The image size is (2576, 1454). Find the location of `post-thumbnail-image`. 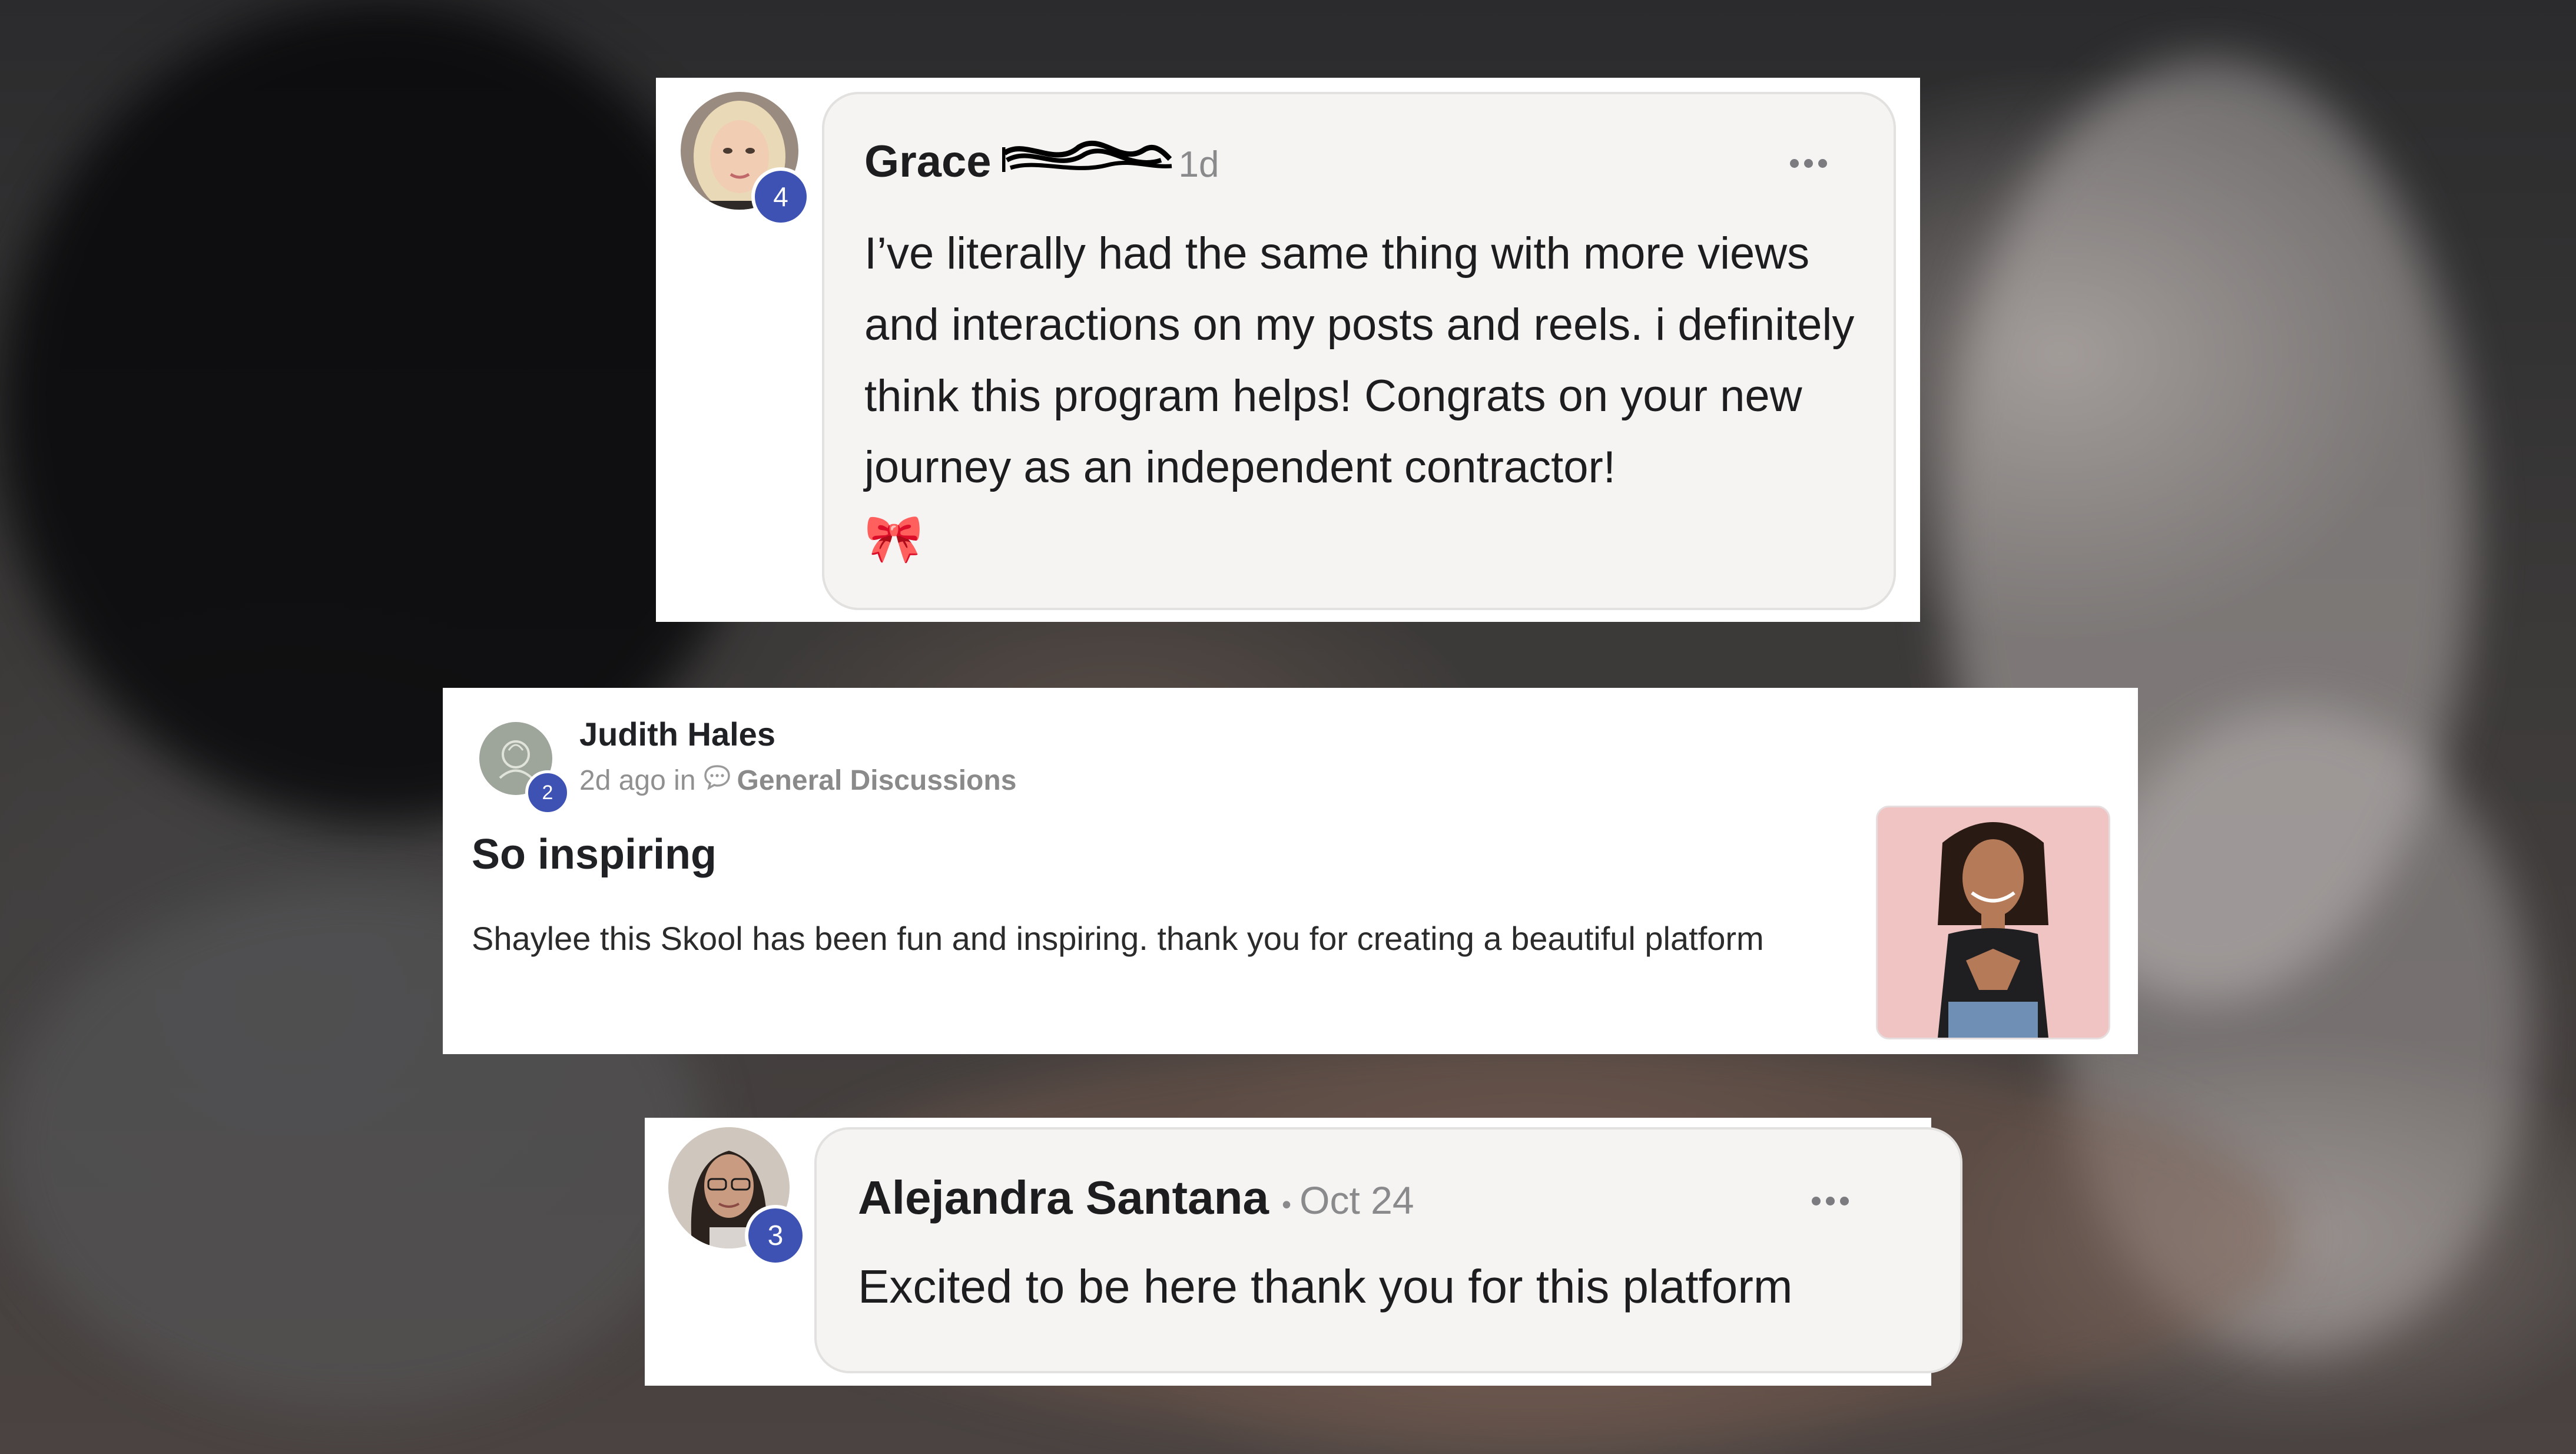

post-thumbnail-image is located at coordinates (1993, 922).